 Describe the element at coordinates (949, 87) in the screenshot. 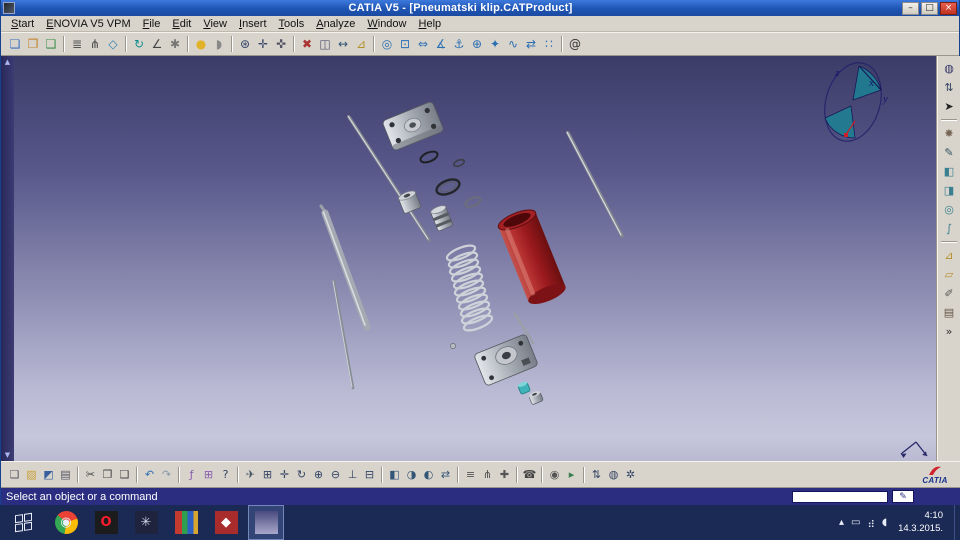

I see `data-exchange-icon: ⇅` at that location.